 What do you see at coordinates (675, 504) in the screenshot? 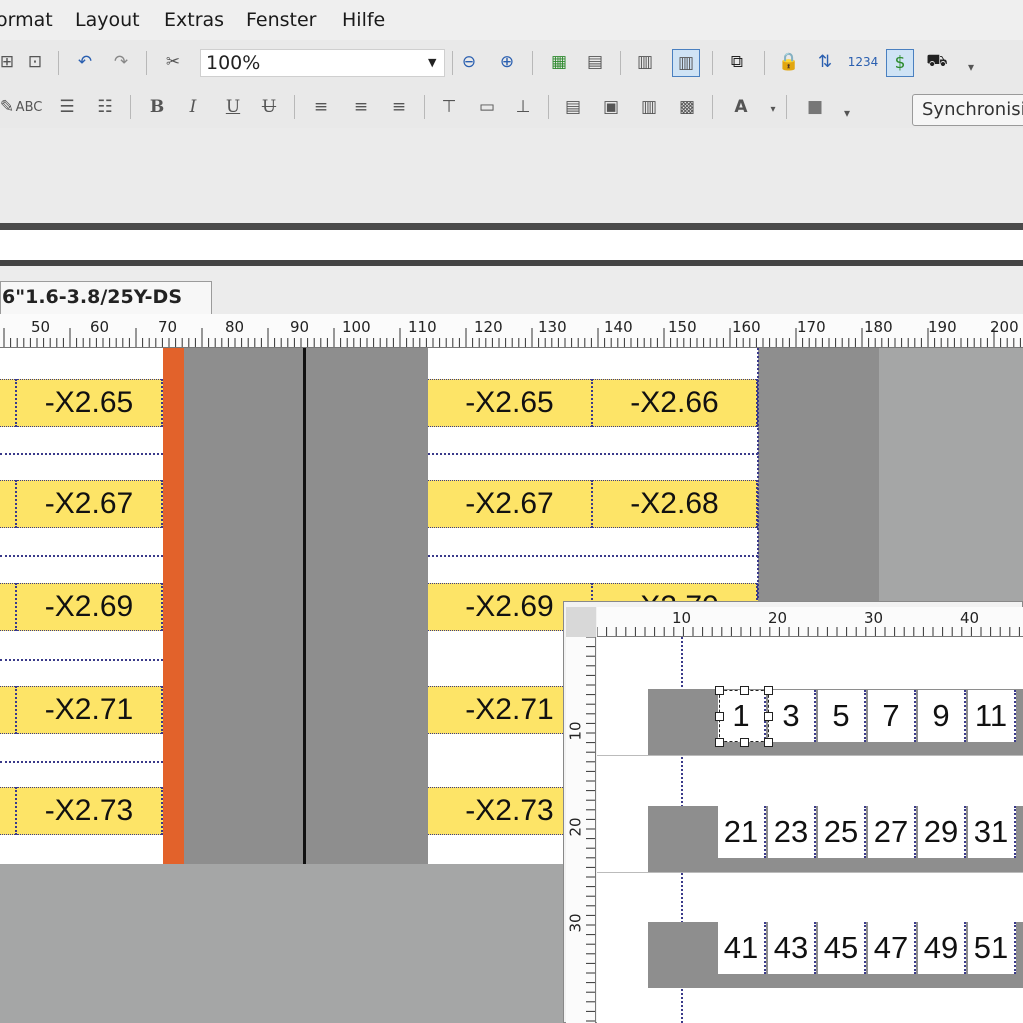
I see `label-cell: -X2.68` at bounding box center [675, 504].